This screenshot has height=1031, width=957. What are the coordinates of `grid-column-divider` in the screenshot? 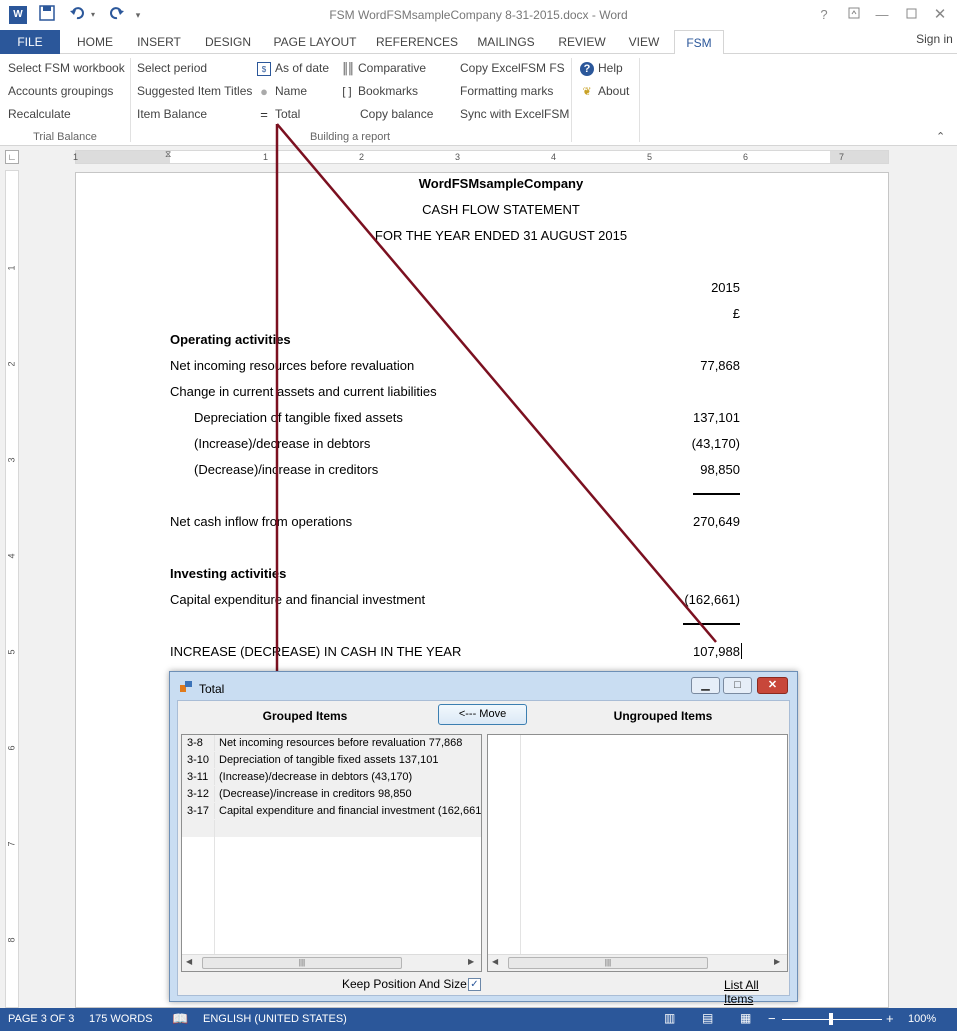 It's located at (520, 853).